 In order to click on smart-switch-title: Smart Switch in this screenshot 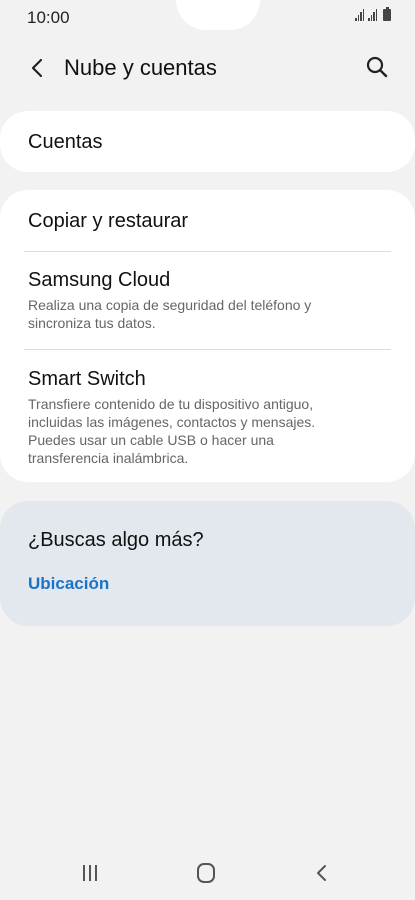, I will do `click(87, 379)`.